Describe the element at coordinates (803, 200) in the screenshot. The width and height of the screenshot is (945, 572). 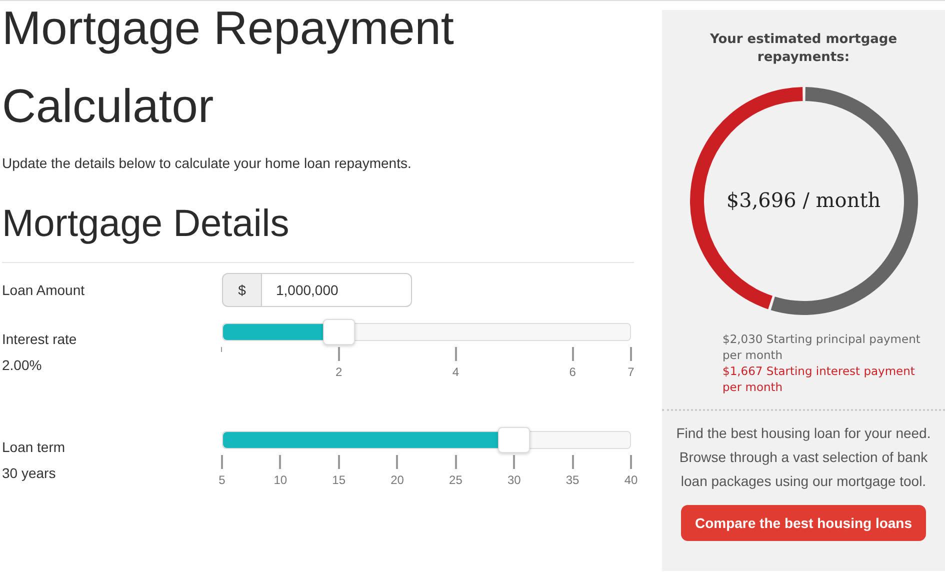
I see `monthly-total: $3,696 / month` at that location.